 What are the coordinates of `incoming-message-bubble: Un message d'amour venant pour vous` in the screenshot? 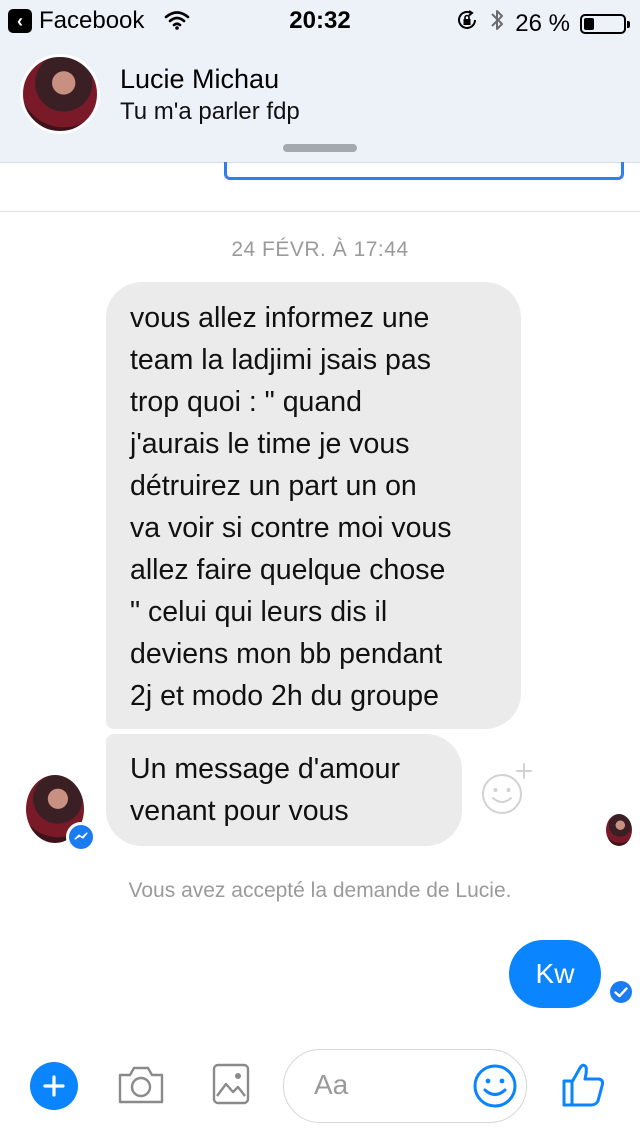 It's located at (284, 790).